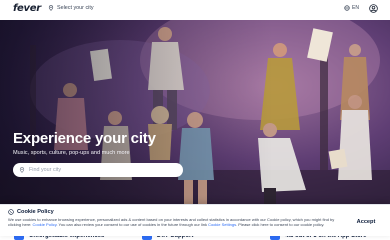 This screenshot has width=390, height=240. What do you see at coordinates (44, 224) in the screenshot?
I see `cookie-policy-link: Cookie Policy` at bounding box center [44, 224].